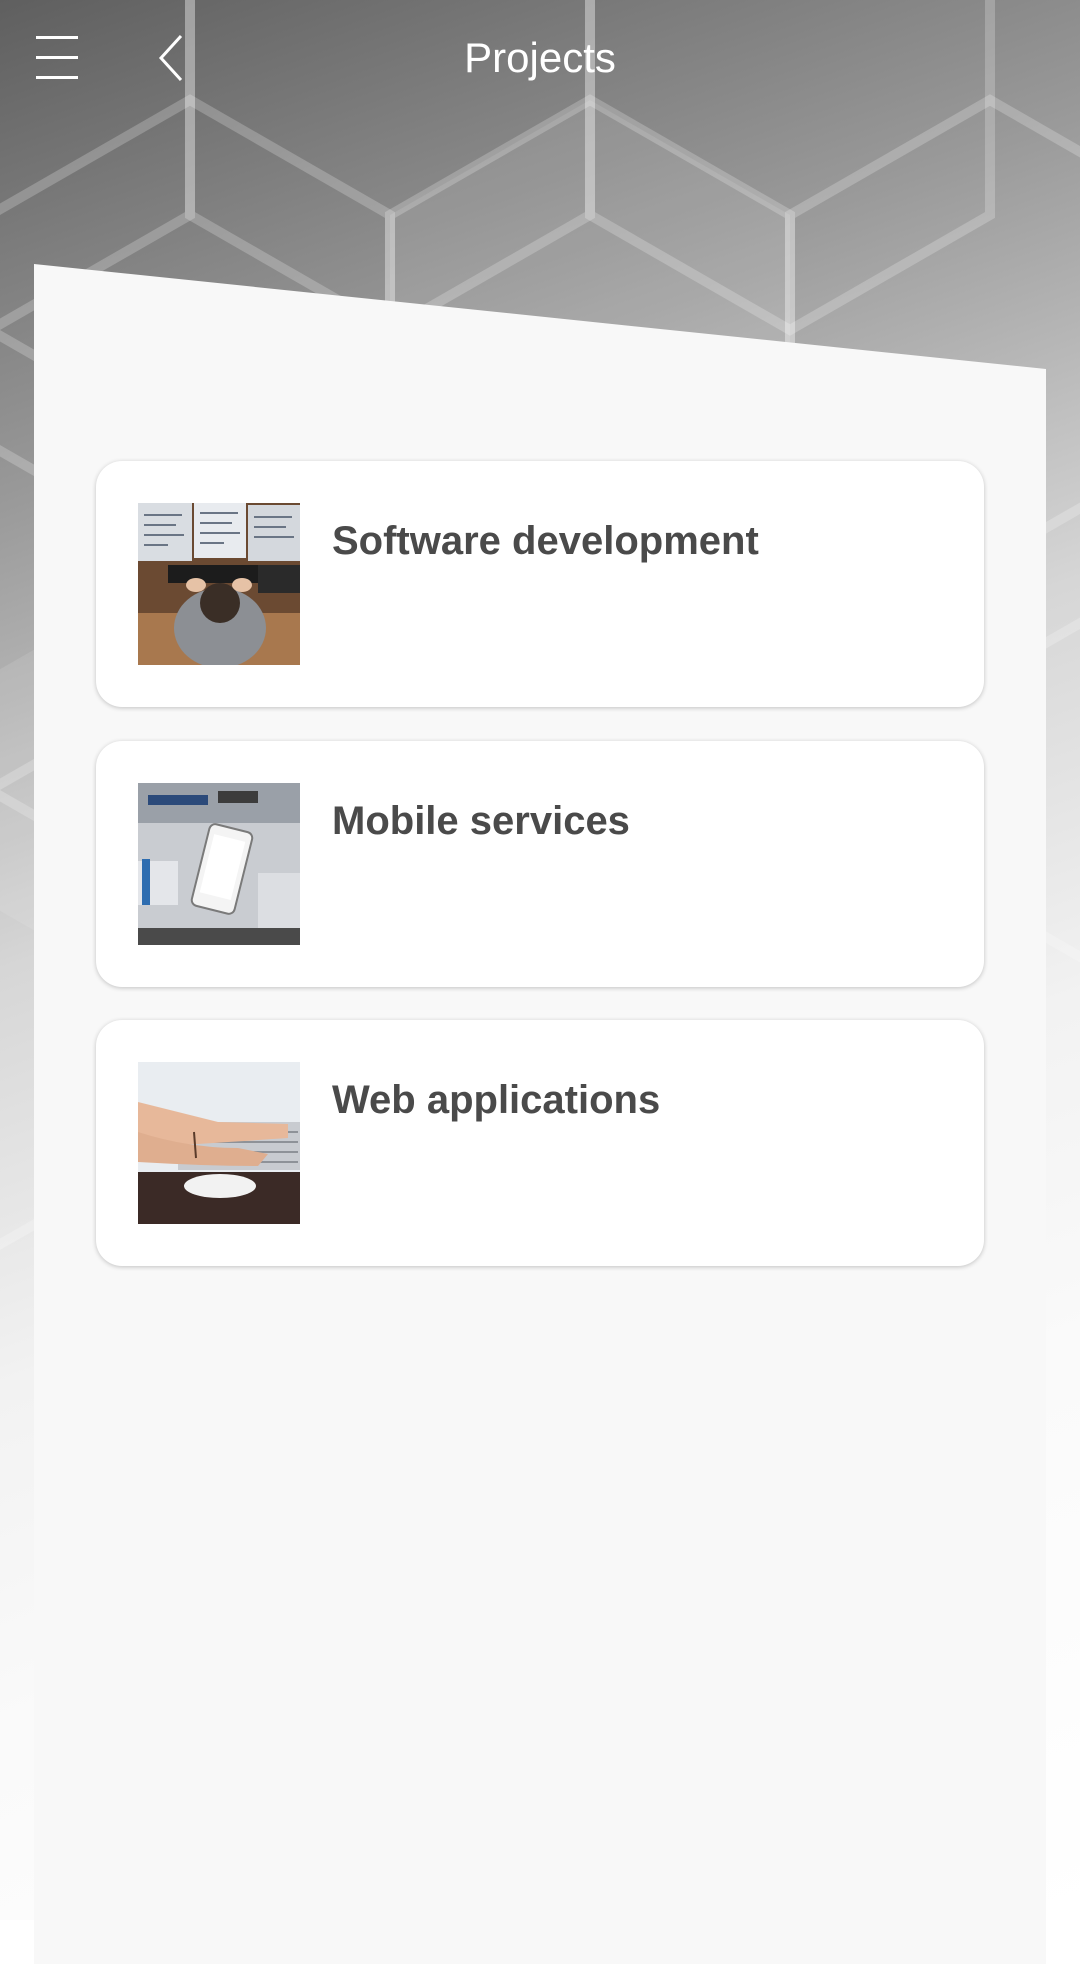  I want to click on menu-button, so click(58, 56).